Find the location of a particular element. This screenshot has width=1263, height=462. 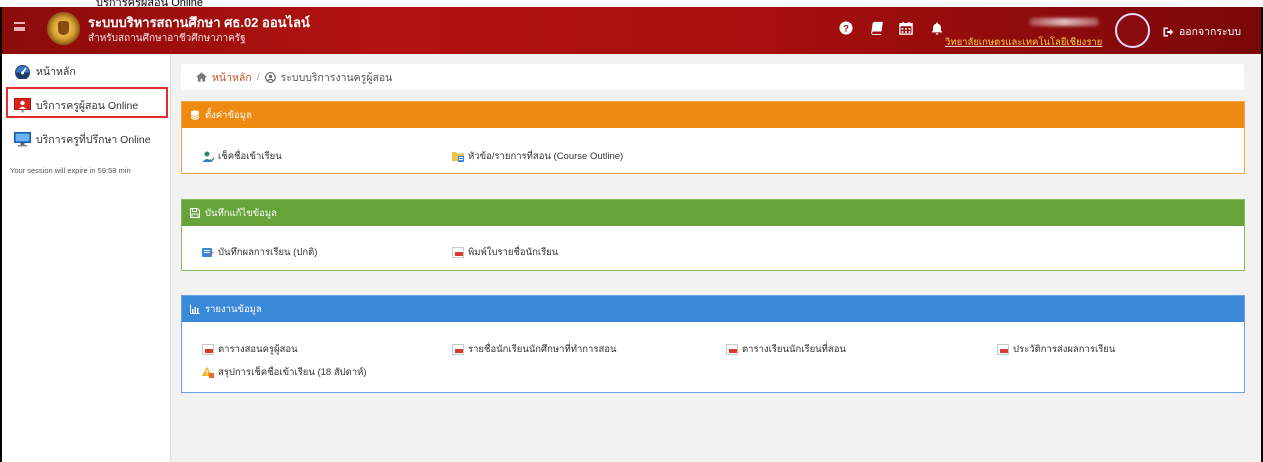

logout-button: ออกจากระบบ is located at coordinates (1201, 31).